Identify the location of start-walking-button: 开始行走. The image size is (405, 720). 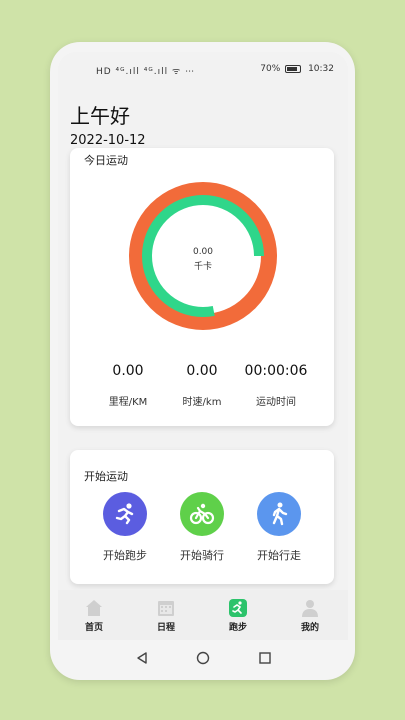
(279, 527).